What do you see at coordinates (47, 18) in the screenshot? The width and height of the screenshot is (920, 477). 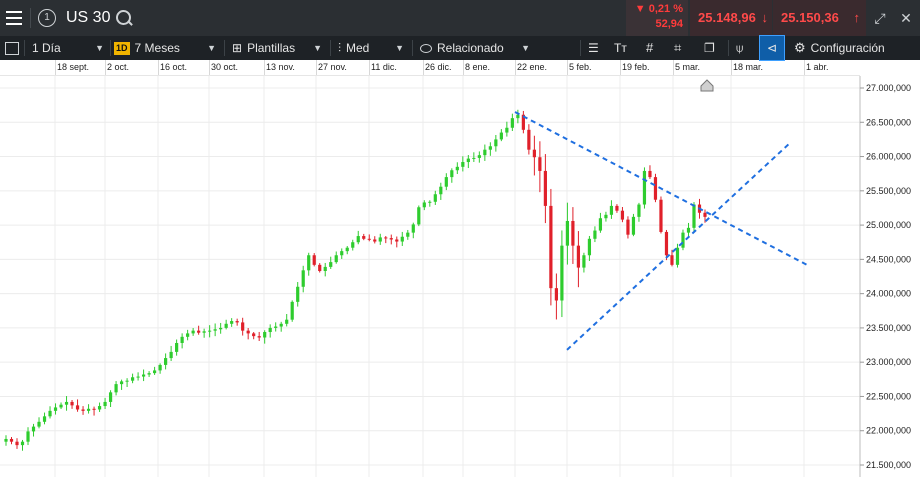 I see `info-circle-icon: 1` at bounding box center [47, 18].